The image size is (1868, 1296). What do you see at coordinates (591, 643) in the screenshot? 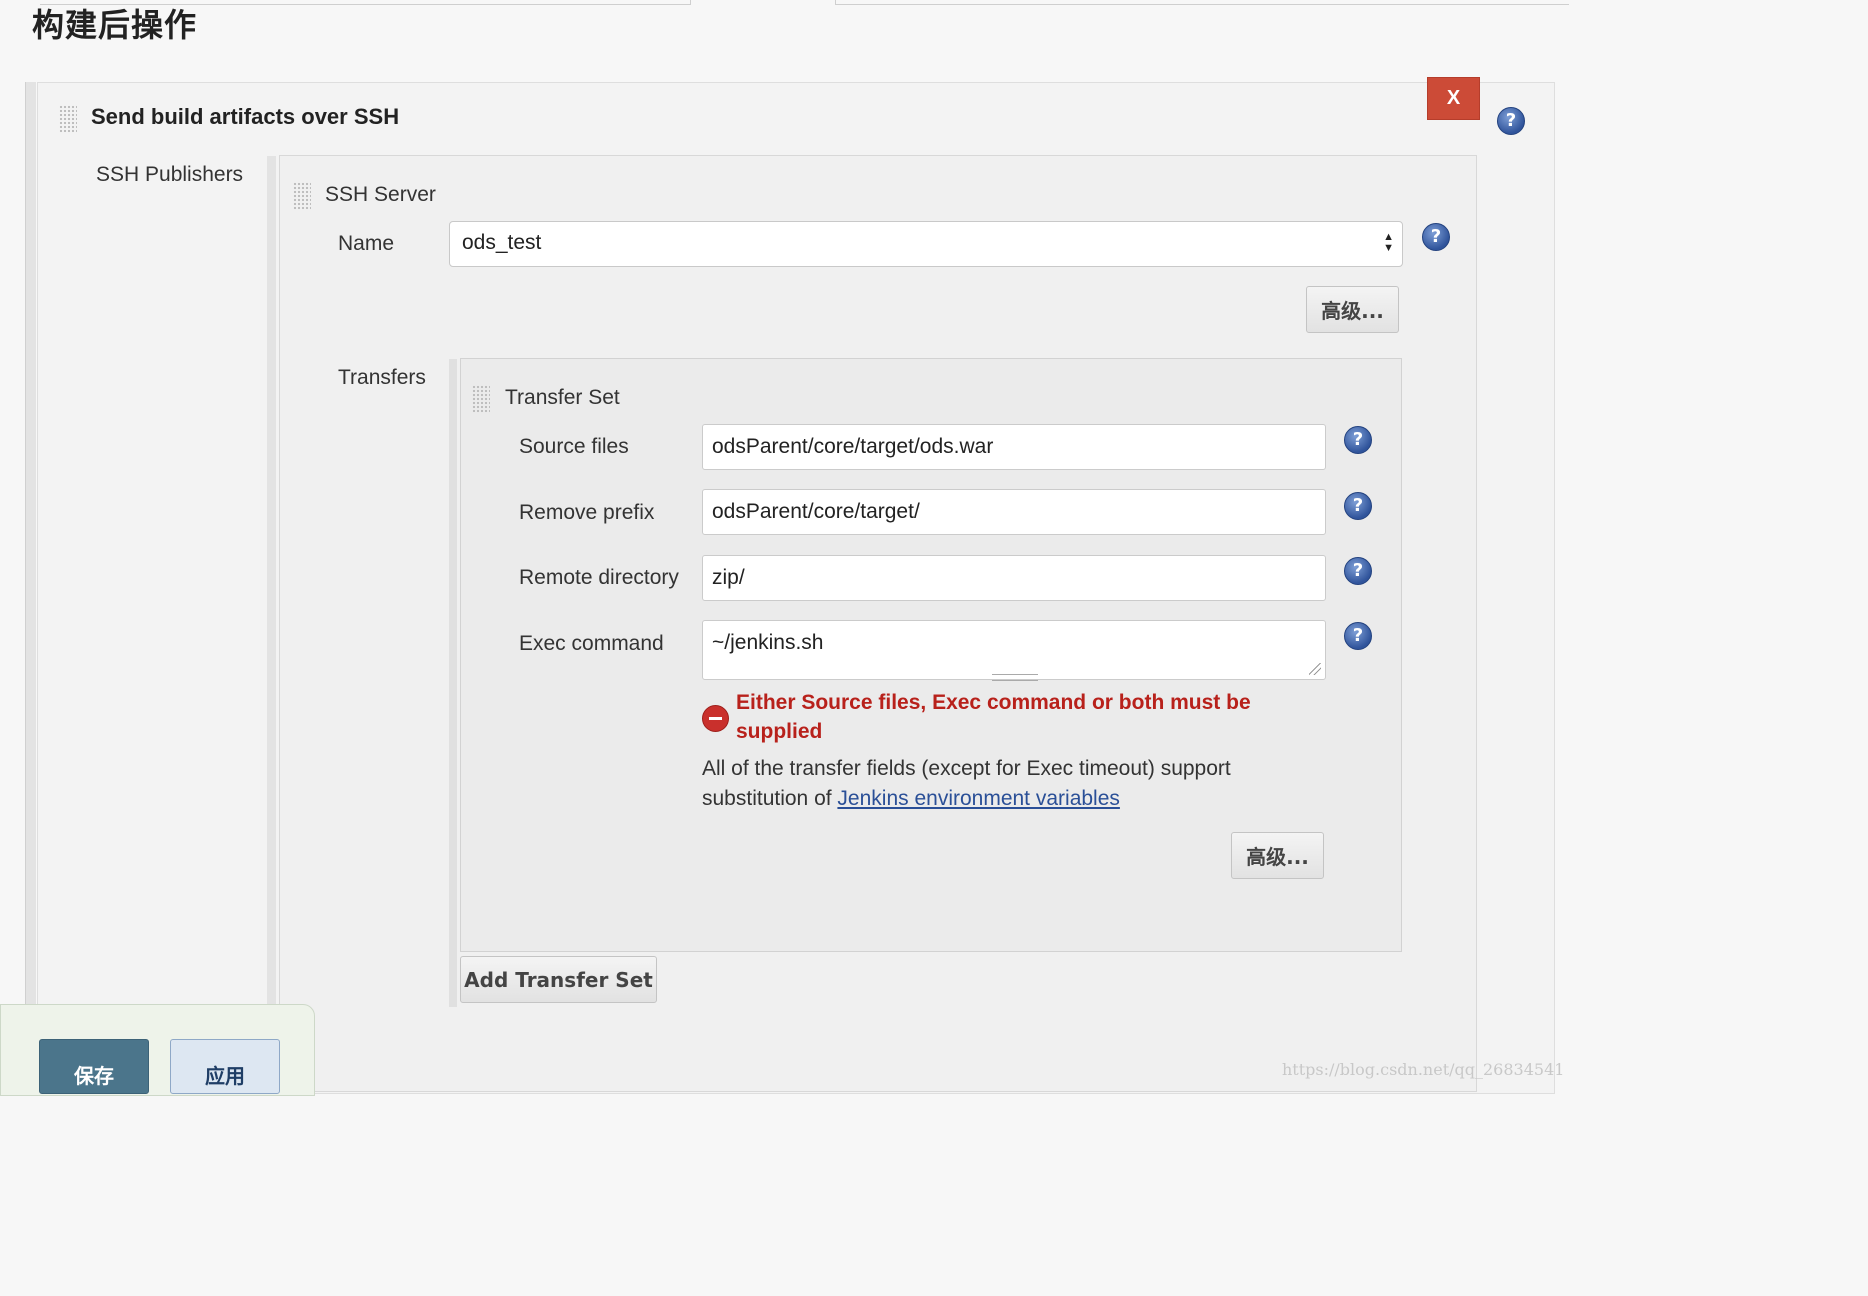
I see `exec-command-label: Exec command` at bounding box center [591, 643].